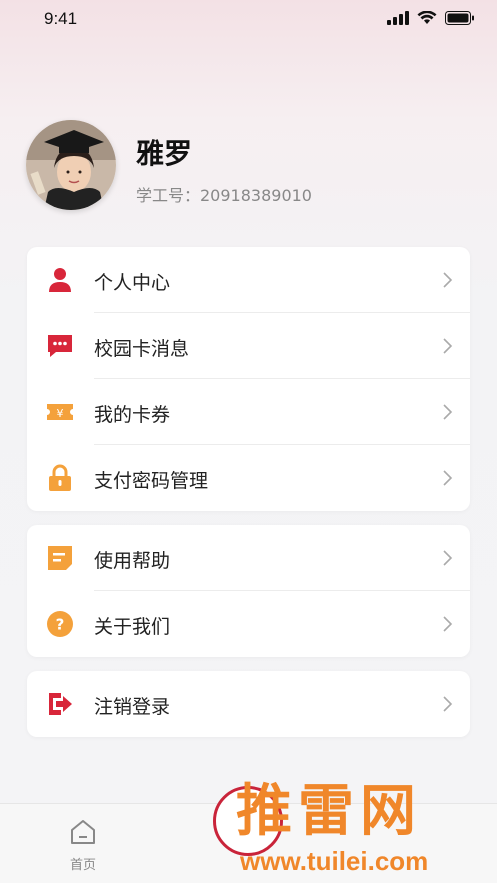  I want to click on coupon-icon: ¥, so click(60, 412).